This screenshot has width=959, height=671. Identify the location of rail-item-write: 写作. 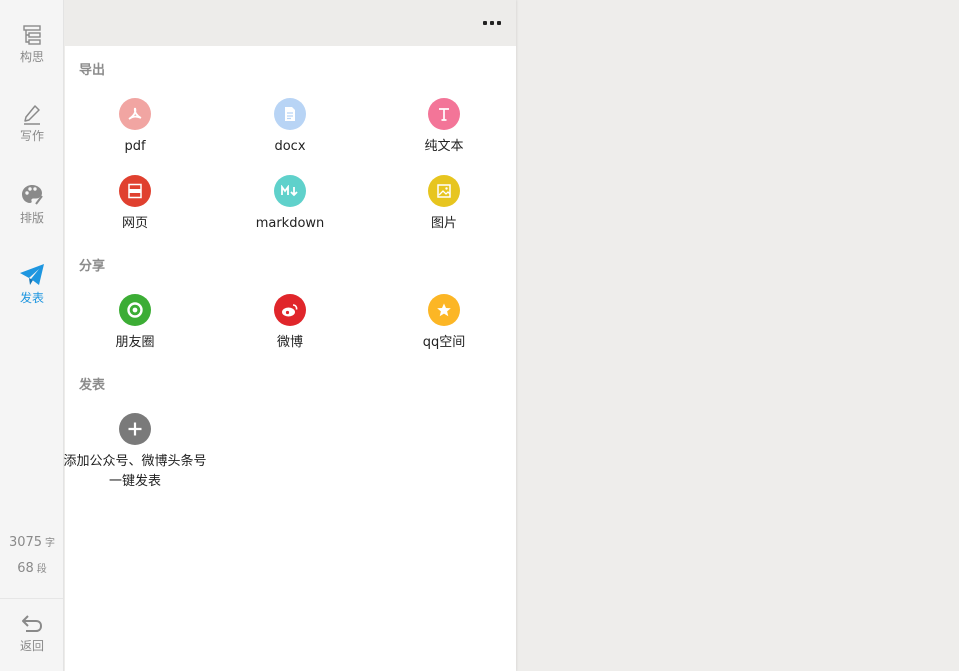
(32, 123).